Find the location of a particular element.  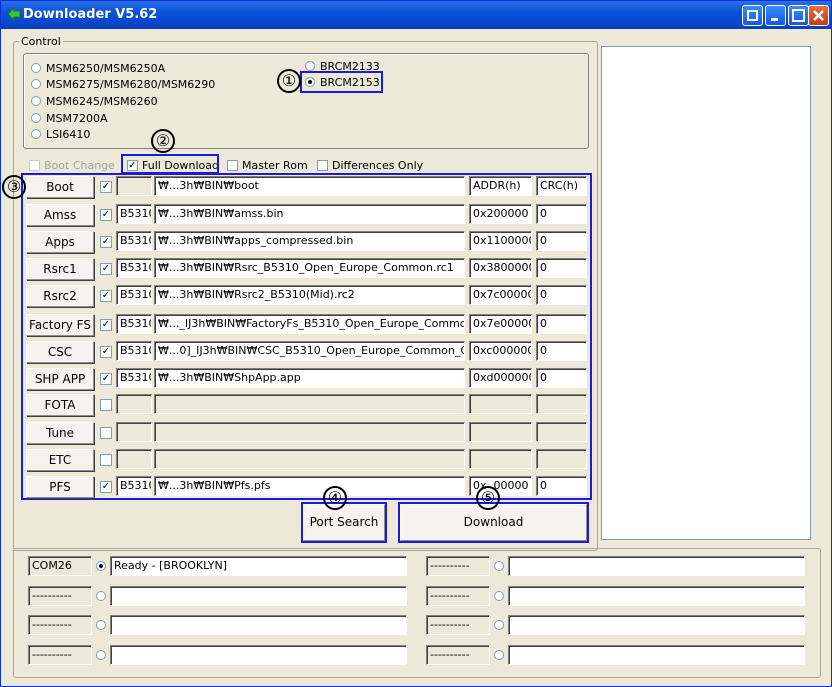

checkbox-box is located at coordinates (34, 165).